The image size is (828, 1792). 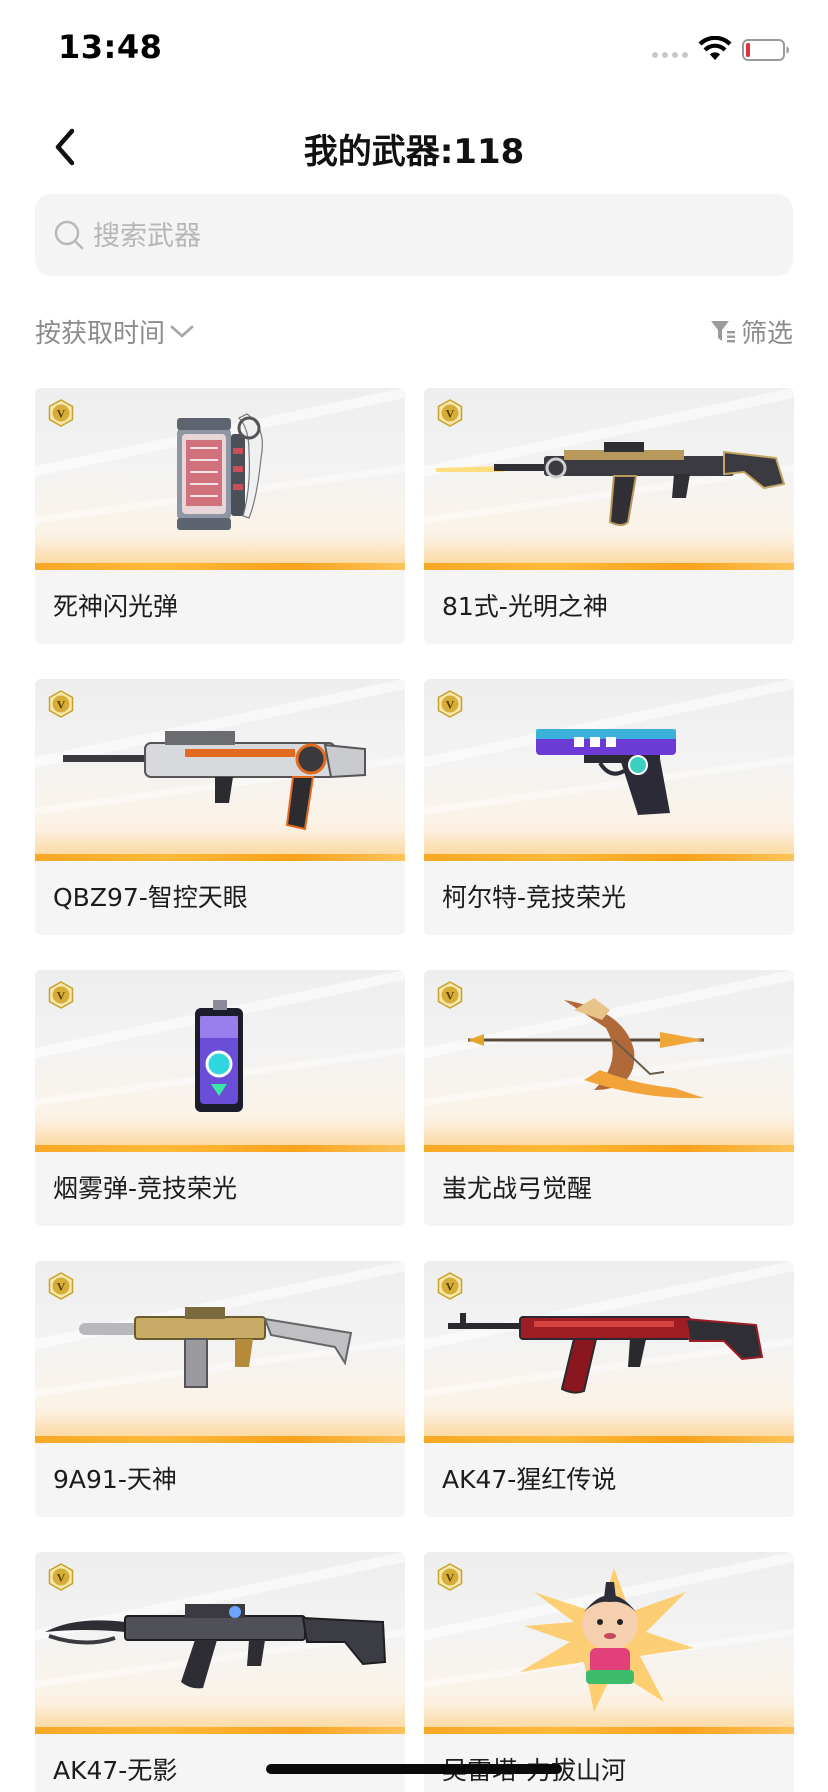 What do you see at coordinates (220, 471) in the screenshot?
I see `flashbang-grenade-icon` at bounding box center [220, 471].